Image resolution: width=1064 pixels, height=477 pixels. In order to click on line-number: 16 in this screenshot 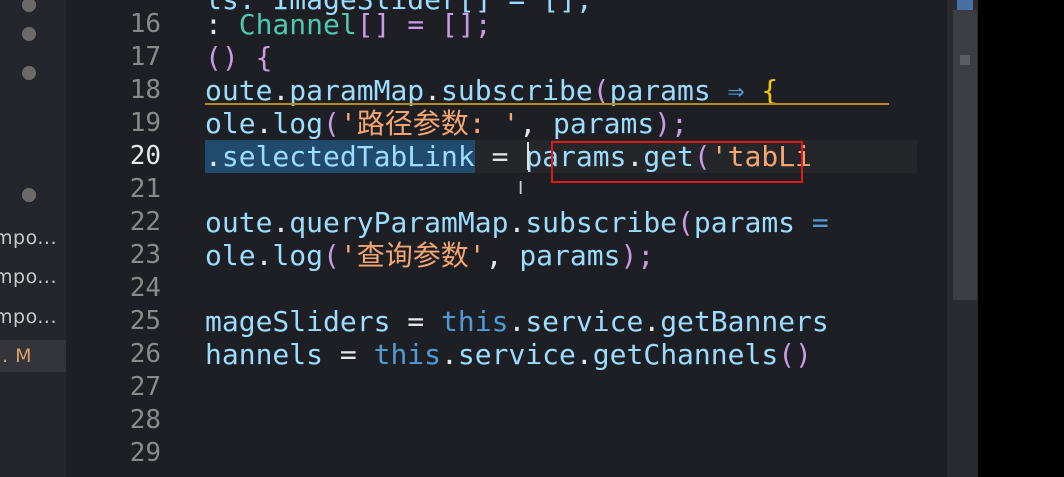, I will do `click(145, 24)`.